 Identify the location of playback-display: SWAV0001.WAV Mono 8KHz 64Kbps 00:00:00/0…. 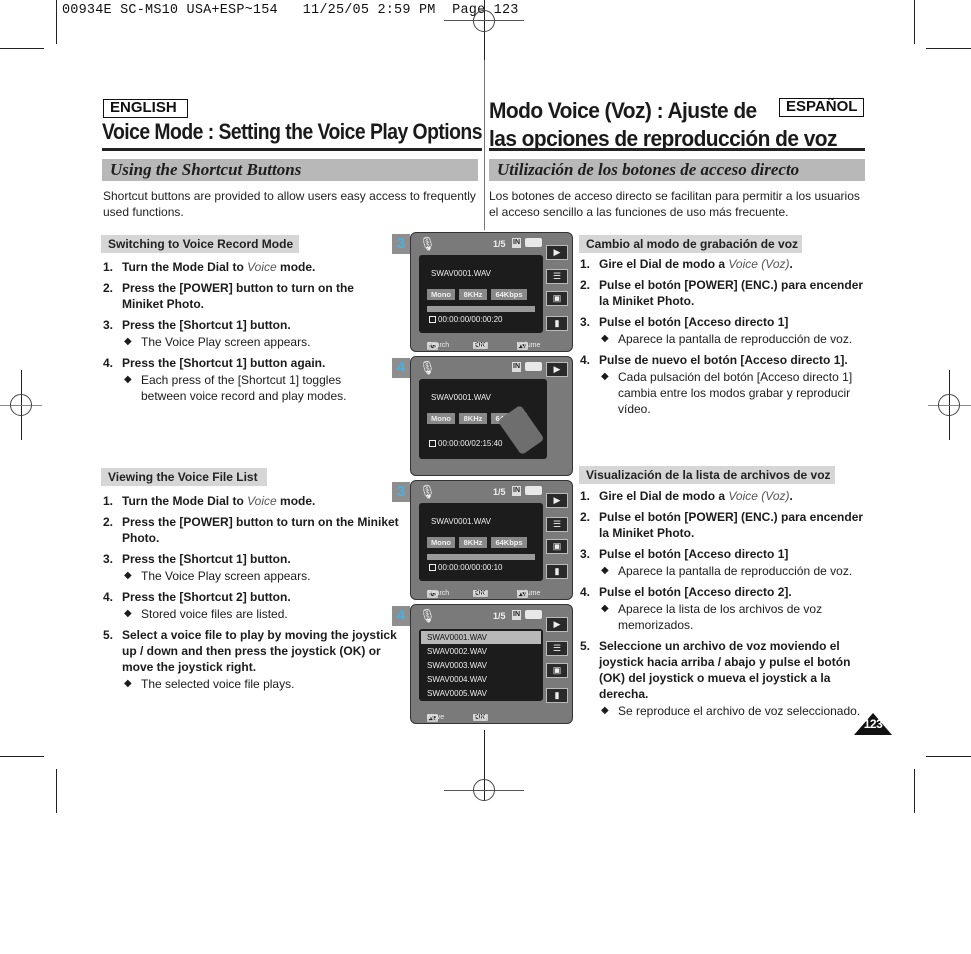
(481, 294).